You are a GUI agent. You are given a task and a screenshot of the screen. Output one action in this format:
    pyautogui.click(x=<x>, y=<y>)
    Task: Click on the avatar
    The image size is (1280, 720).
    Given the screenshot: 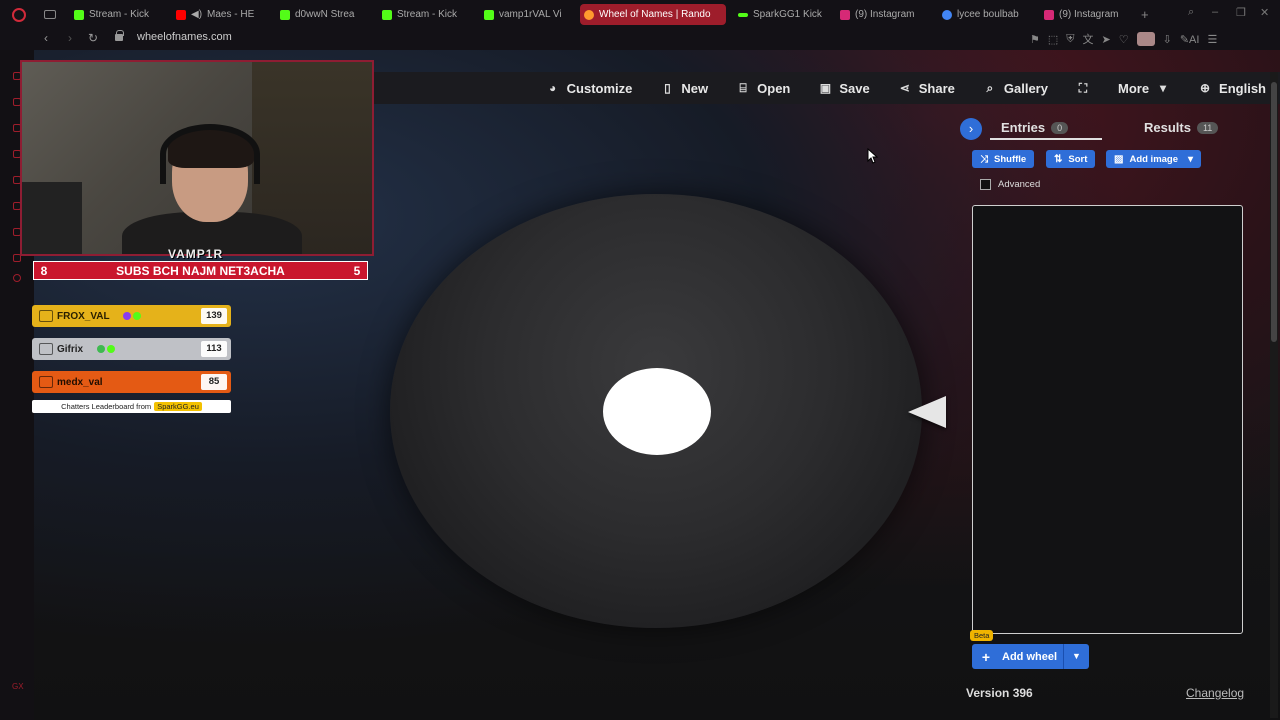 What is the action you would take?
    pyautogui.click(x=1145, y=39)
    